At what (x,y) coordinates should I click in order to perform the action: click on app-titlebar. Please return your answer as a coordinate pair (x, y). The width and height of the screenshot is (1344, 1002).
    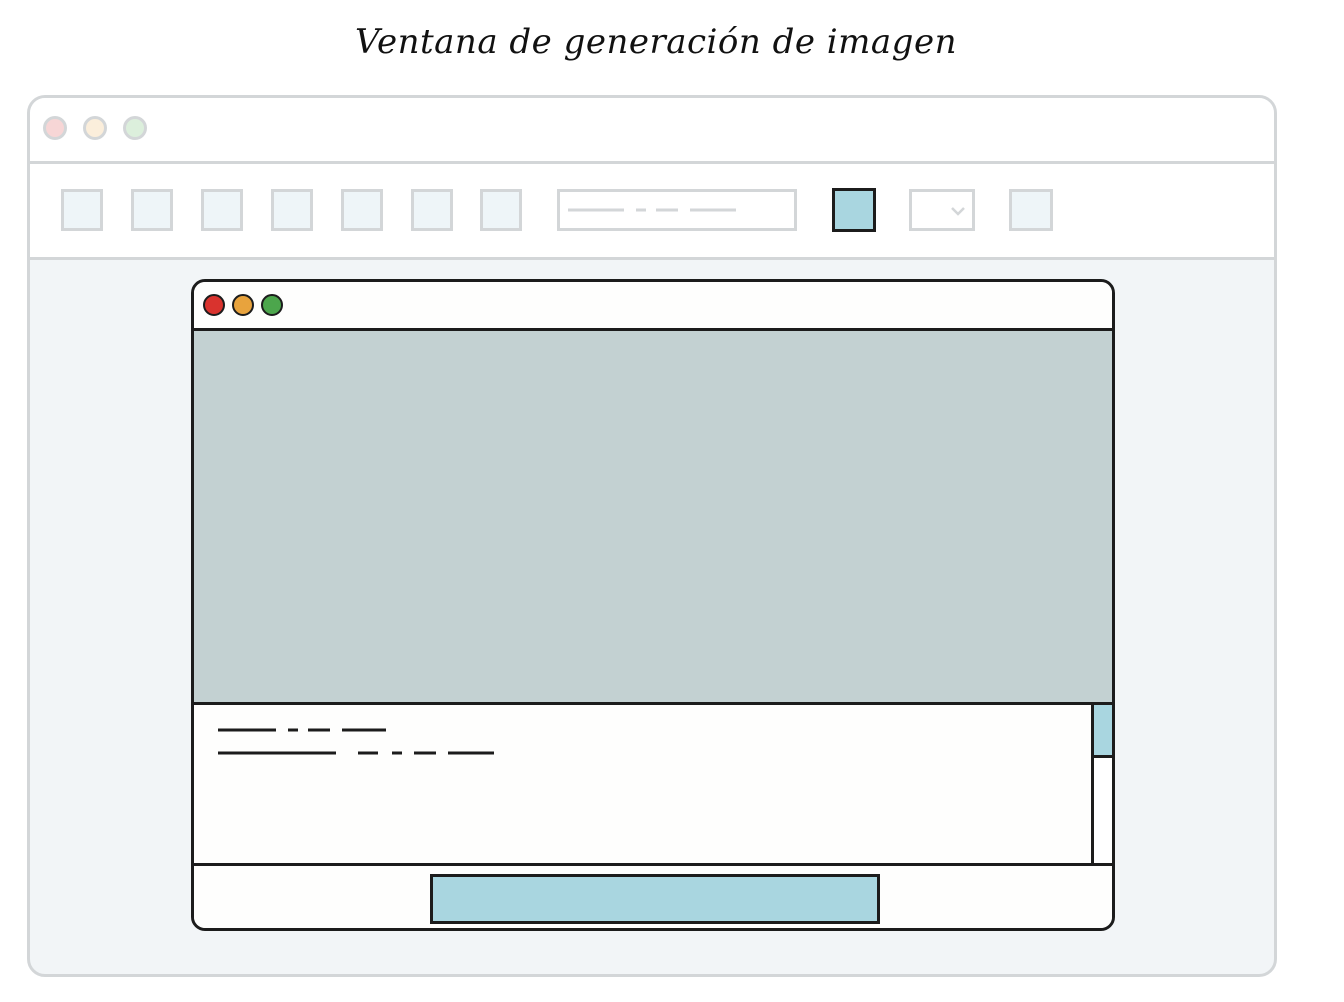
    Looking at the image, I should click on (652, 131).